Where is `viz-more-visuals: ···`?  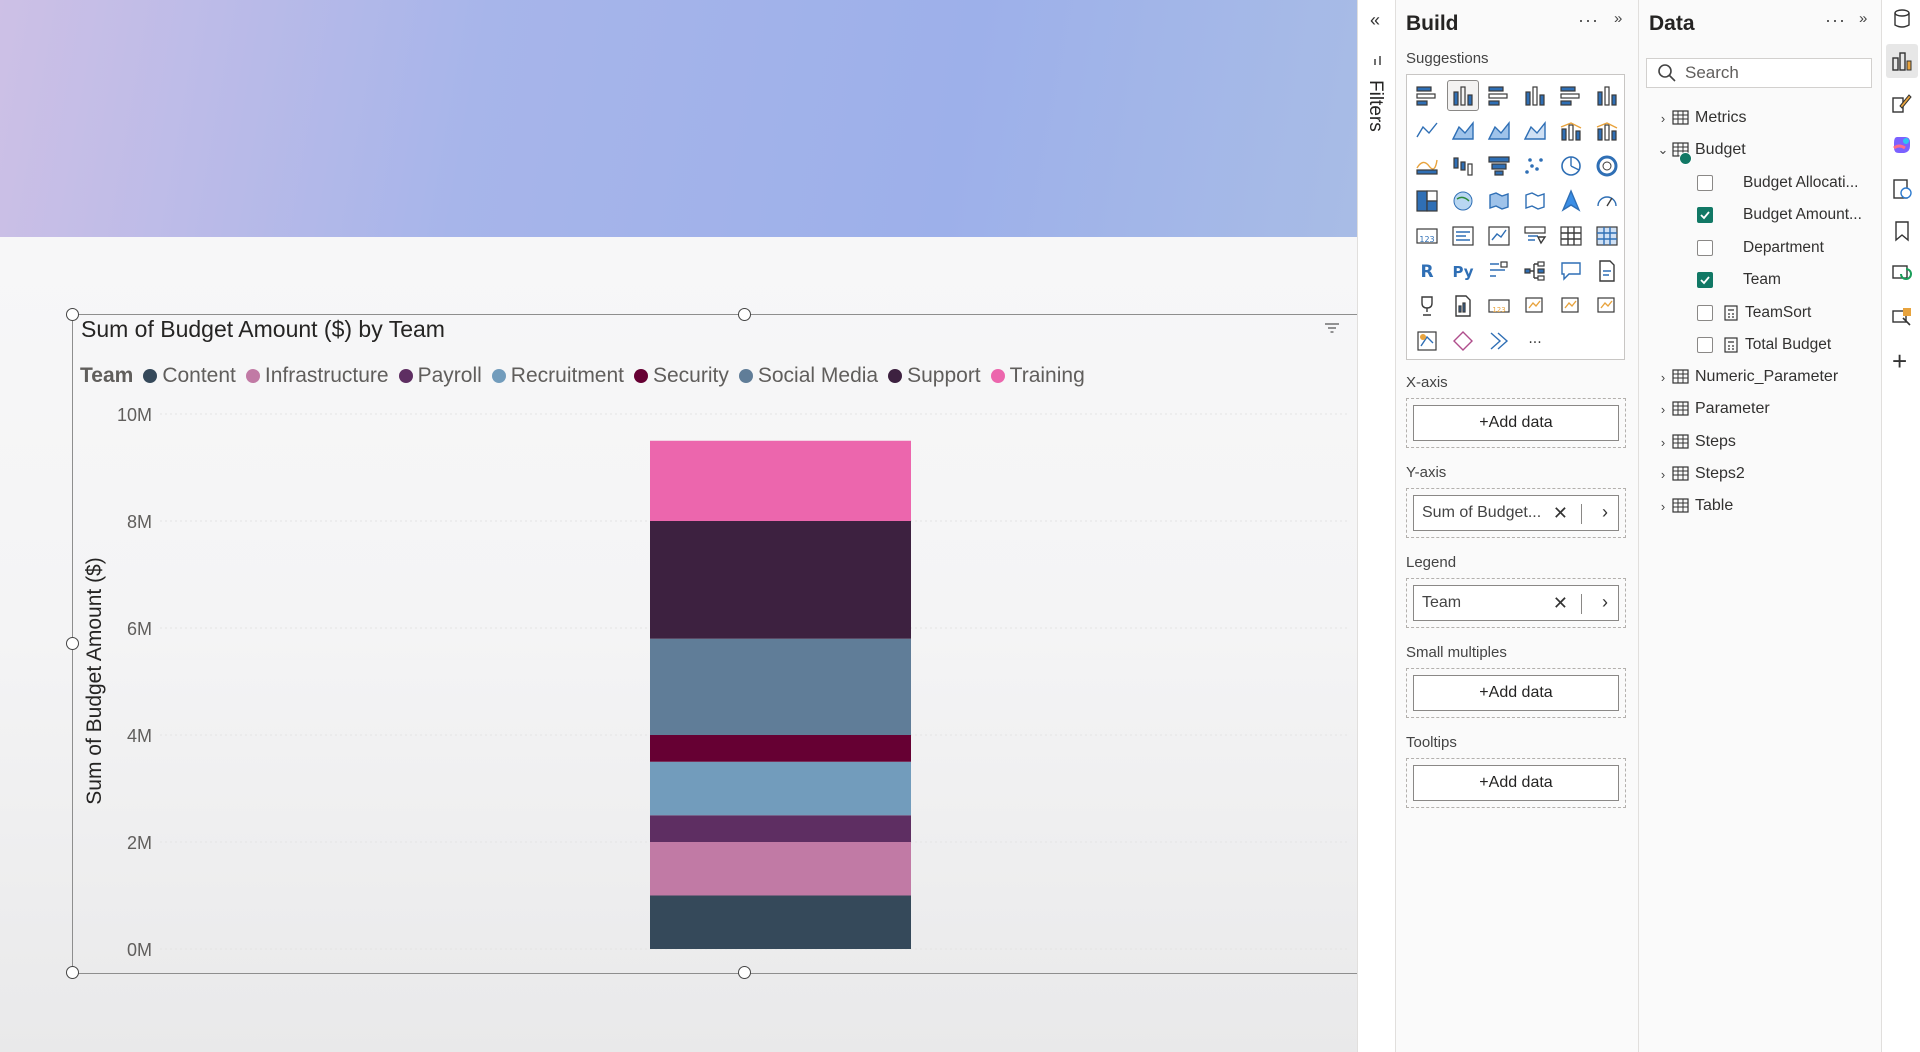 viz-more-visuals: ··· is located at coordinates (1535, 340).